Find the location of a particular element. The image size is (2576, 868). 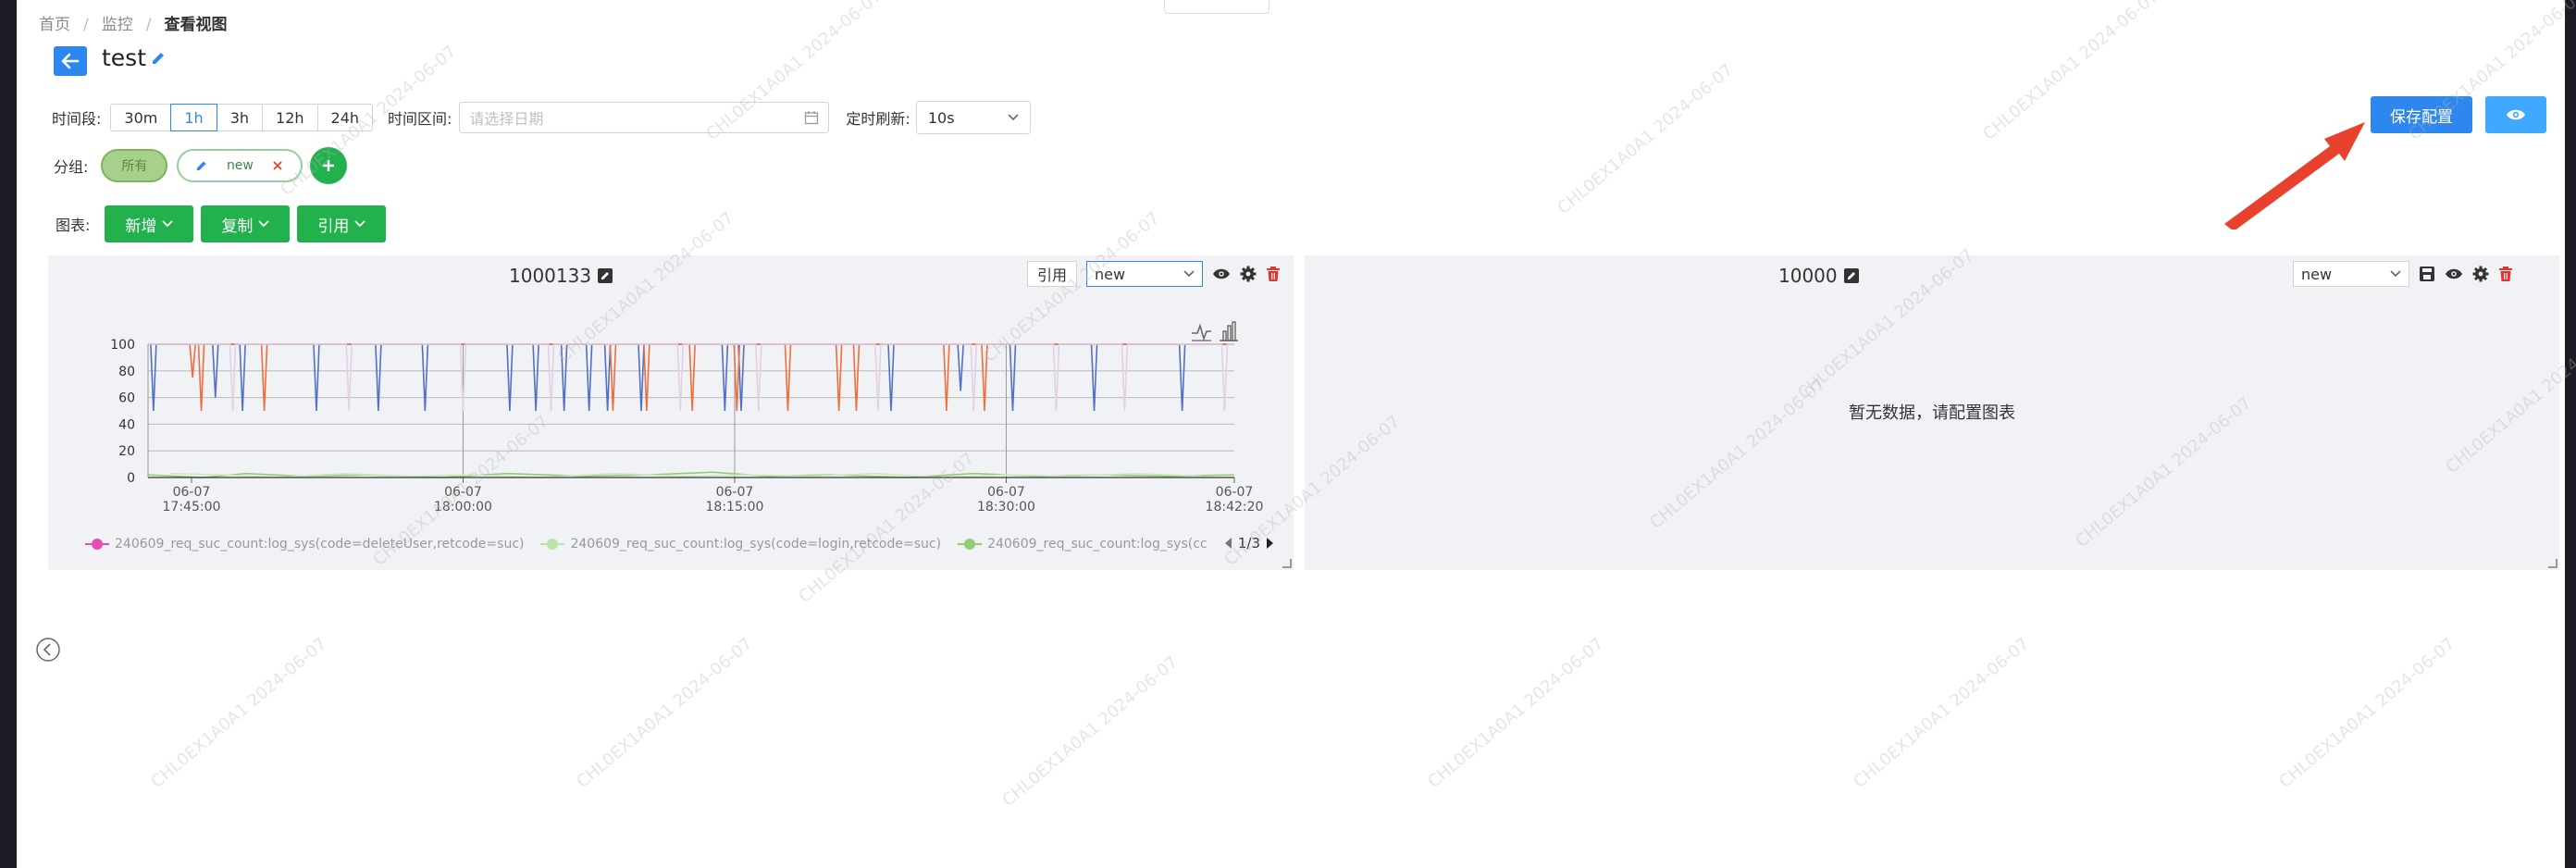

ref-chart-label: 引用 is located at coordinates (333, 226).